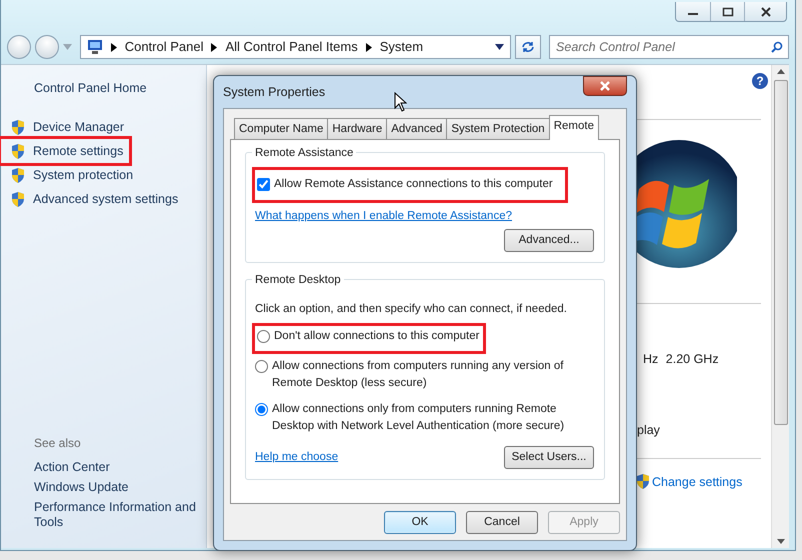 This screenshot has width=802, height=560. I want to click on radio-label: Allow connections from computers running any version of Remote Desktop (less secure), so click(431, 375).